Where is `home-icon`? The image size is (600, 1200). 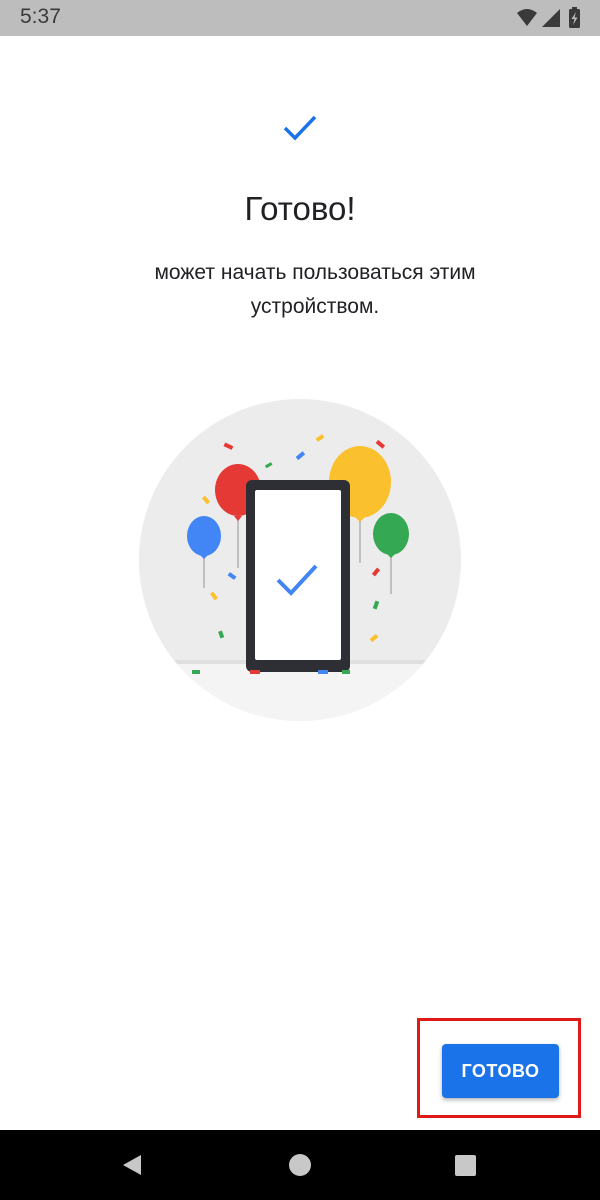
home-icon is located at coordinates (300, 1165).